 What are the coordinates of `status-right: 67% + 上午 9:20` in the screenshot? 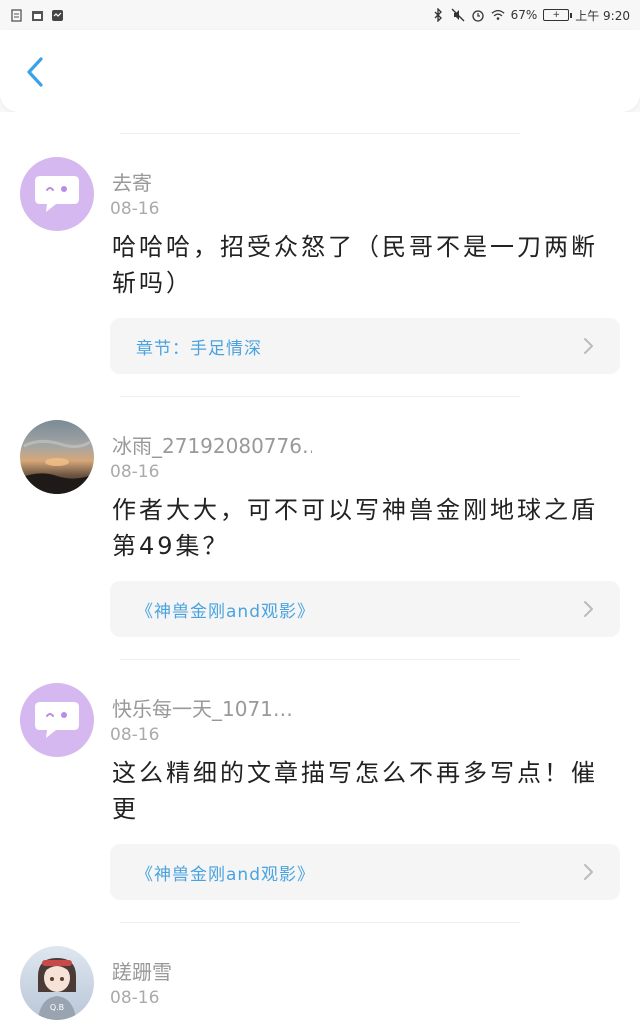 It's located at (530, 15).